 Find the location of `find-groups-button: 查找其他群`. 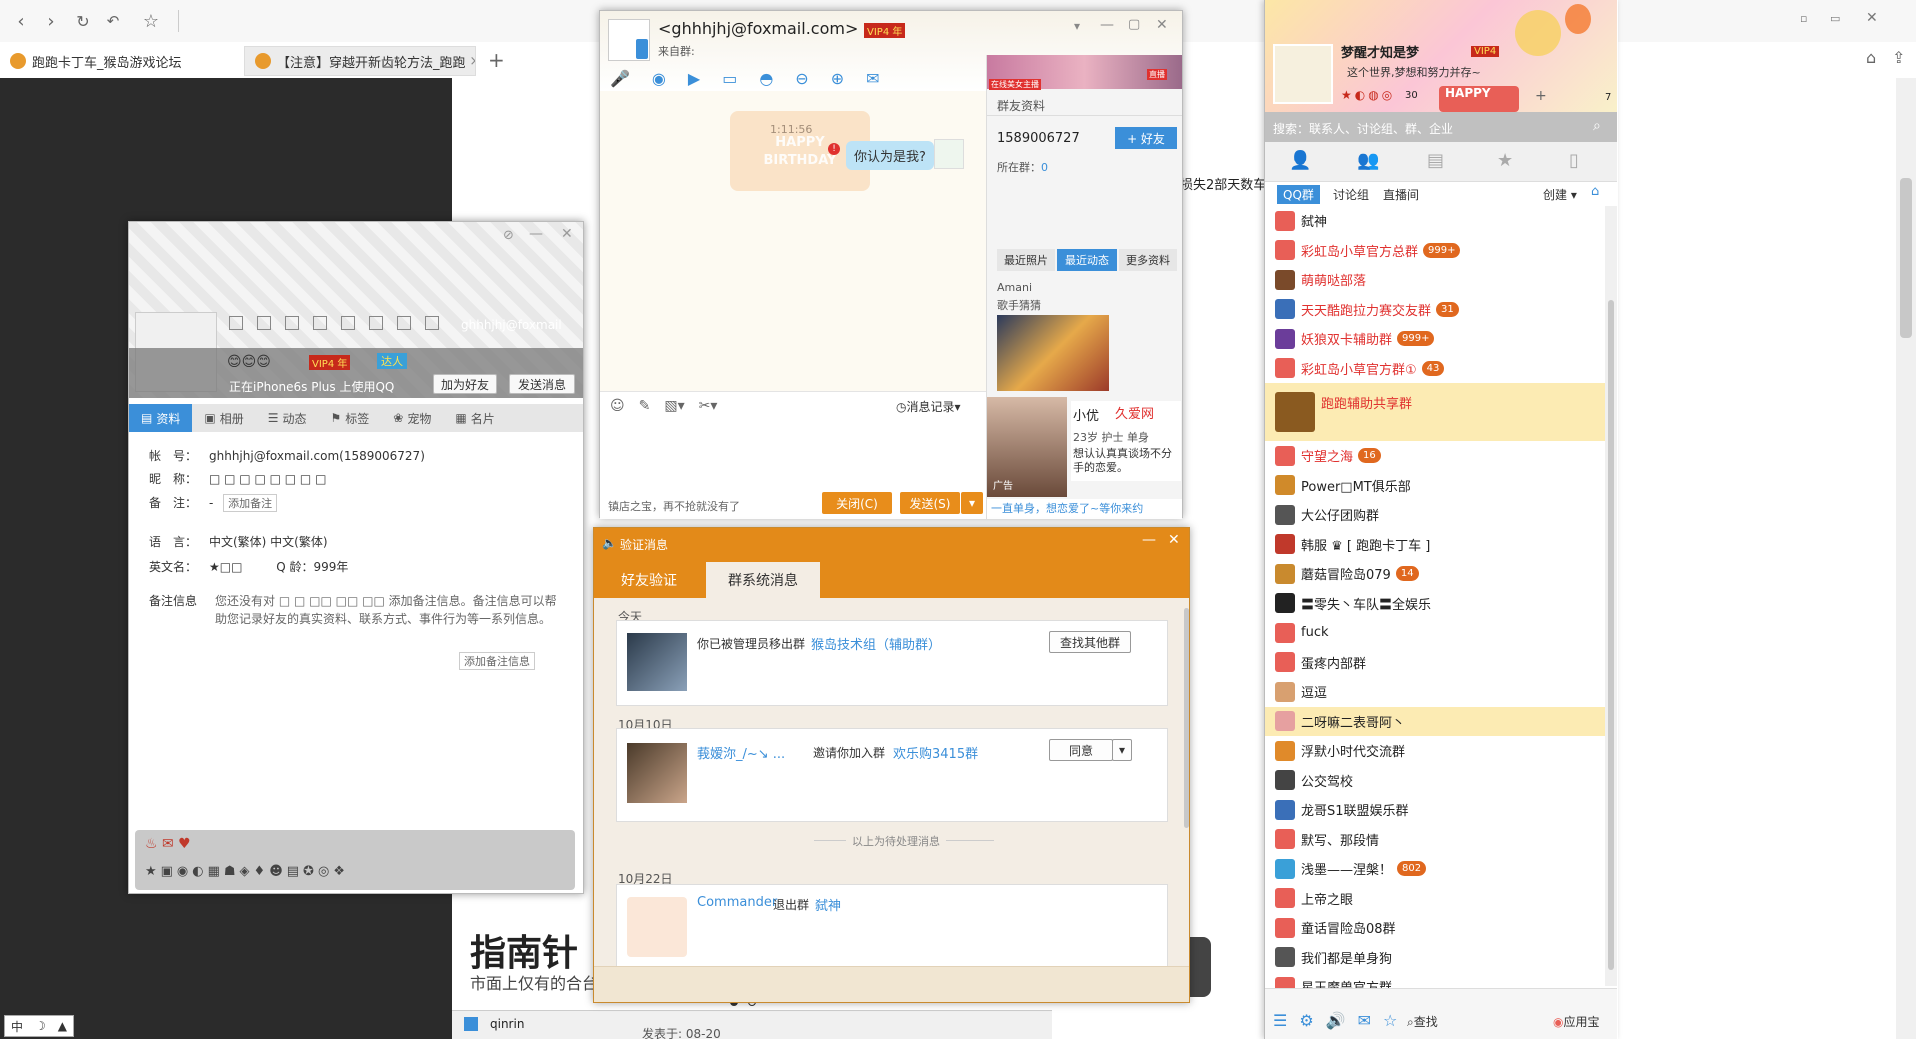

find-groups-button: 查找其他群 is located at coordinates (1090, 642).